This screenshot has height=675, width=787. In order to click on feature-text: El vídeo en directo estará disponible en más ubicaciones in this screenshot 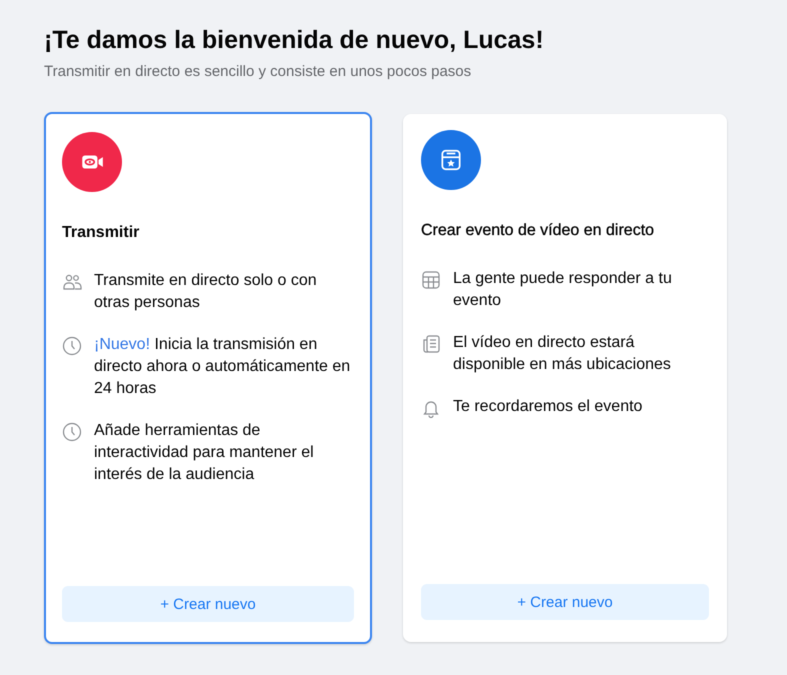, I will do `click(562, 354)`.